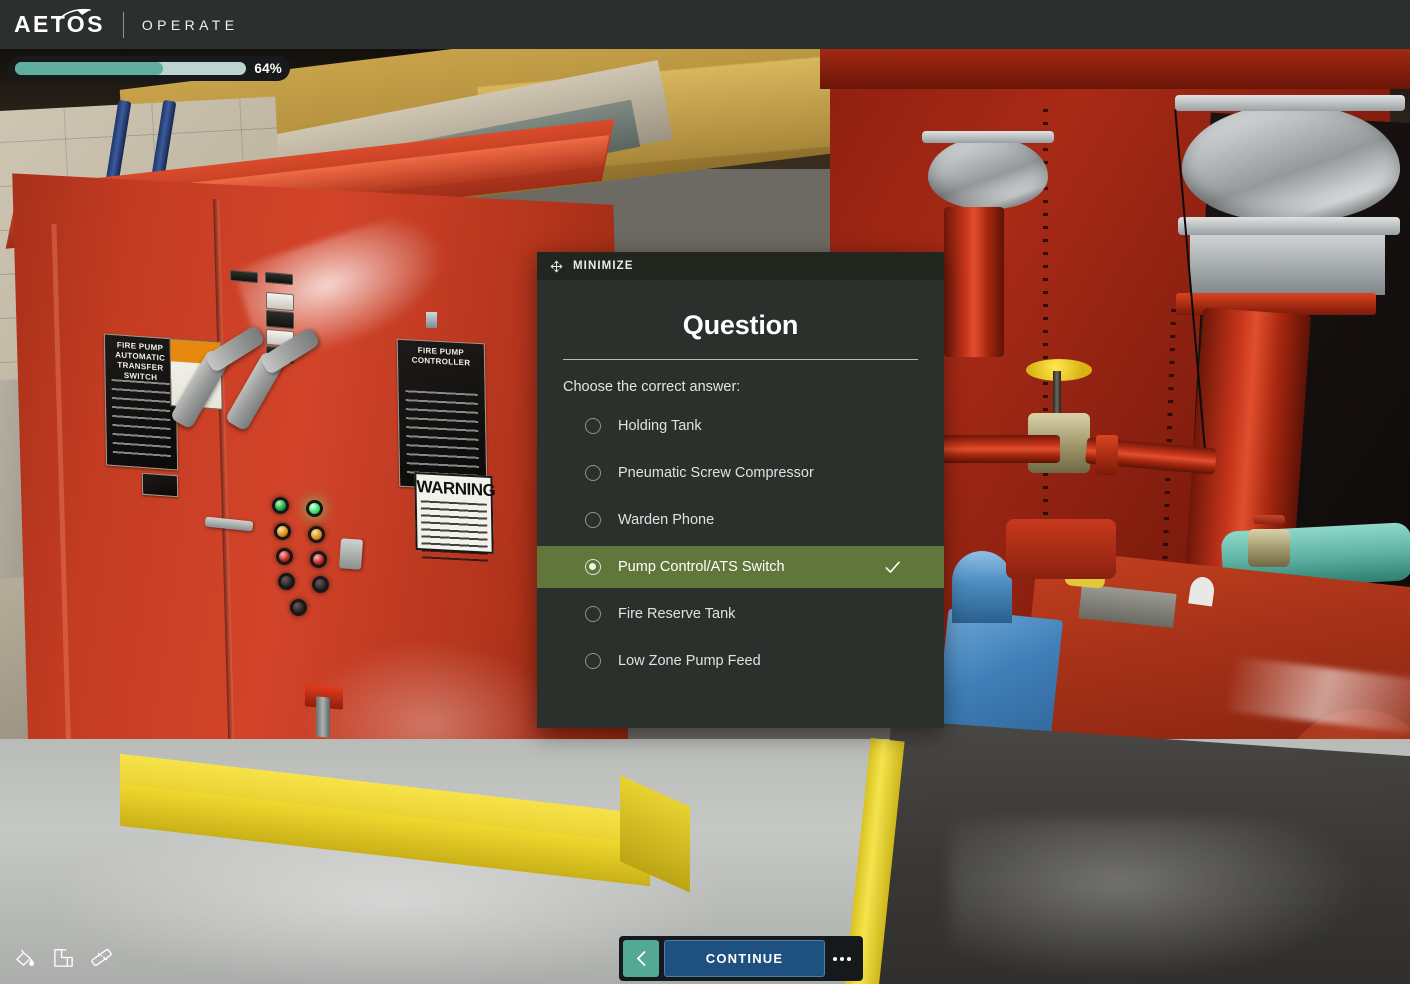 The image size is (1410, 984). I want to click on teal-valve-handle, so click(1269, 519).